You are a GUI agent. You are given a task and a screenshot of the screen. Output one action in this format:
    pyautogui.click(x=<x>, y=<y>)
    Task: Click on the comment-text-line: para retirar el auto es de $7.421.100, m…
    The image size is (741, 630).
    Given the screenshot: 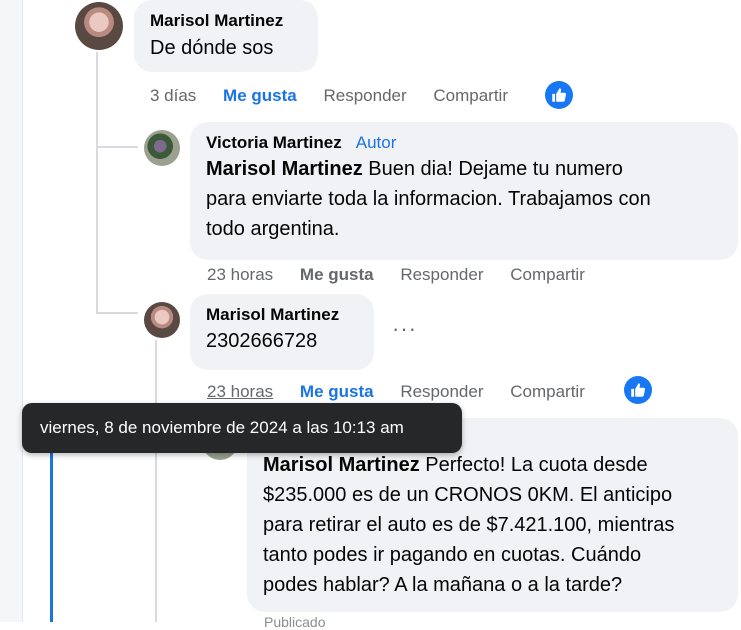 What is the action you would take?
    pyautogui.click(x=469, y=525)
    